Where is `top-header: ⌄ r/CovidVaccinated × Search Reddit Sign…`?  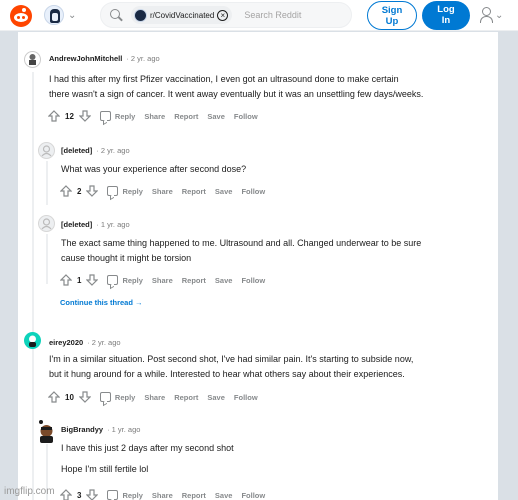
top-header: ⌄ r/CovidVaccinated × Search Reddit Sign… is located at coordinates (259, 15).